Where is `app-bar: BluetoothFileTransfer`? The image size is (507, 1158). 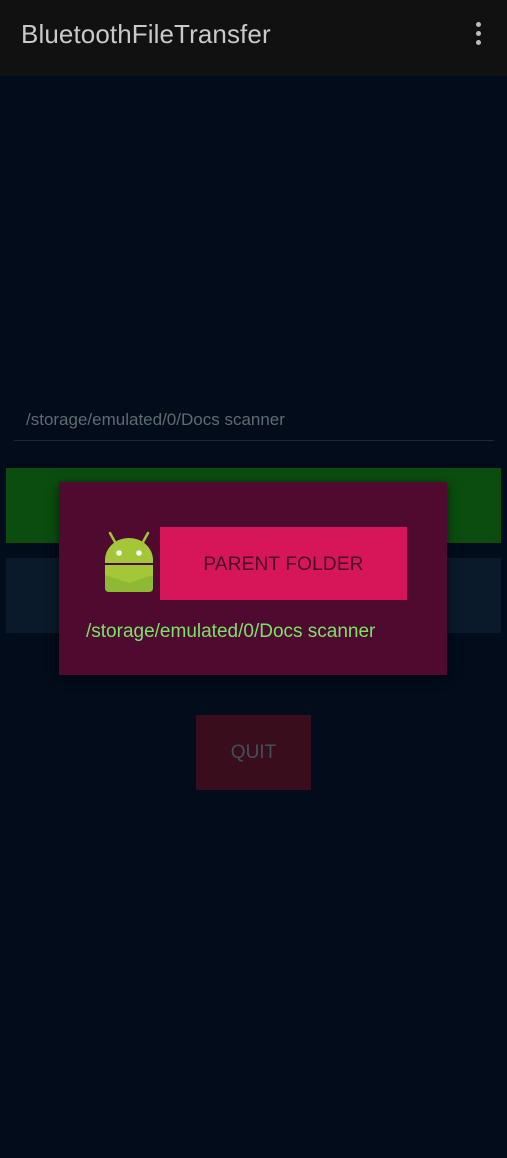
app-bar: BluetoothFileTransfer is located at coordinates (253, 38).